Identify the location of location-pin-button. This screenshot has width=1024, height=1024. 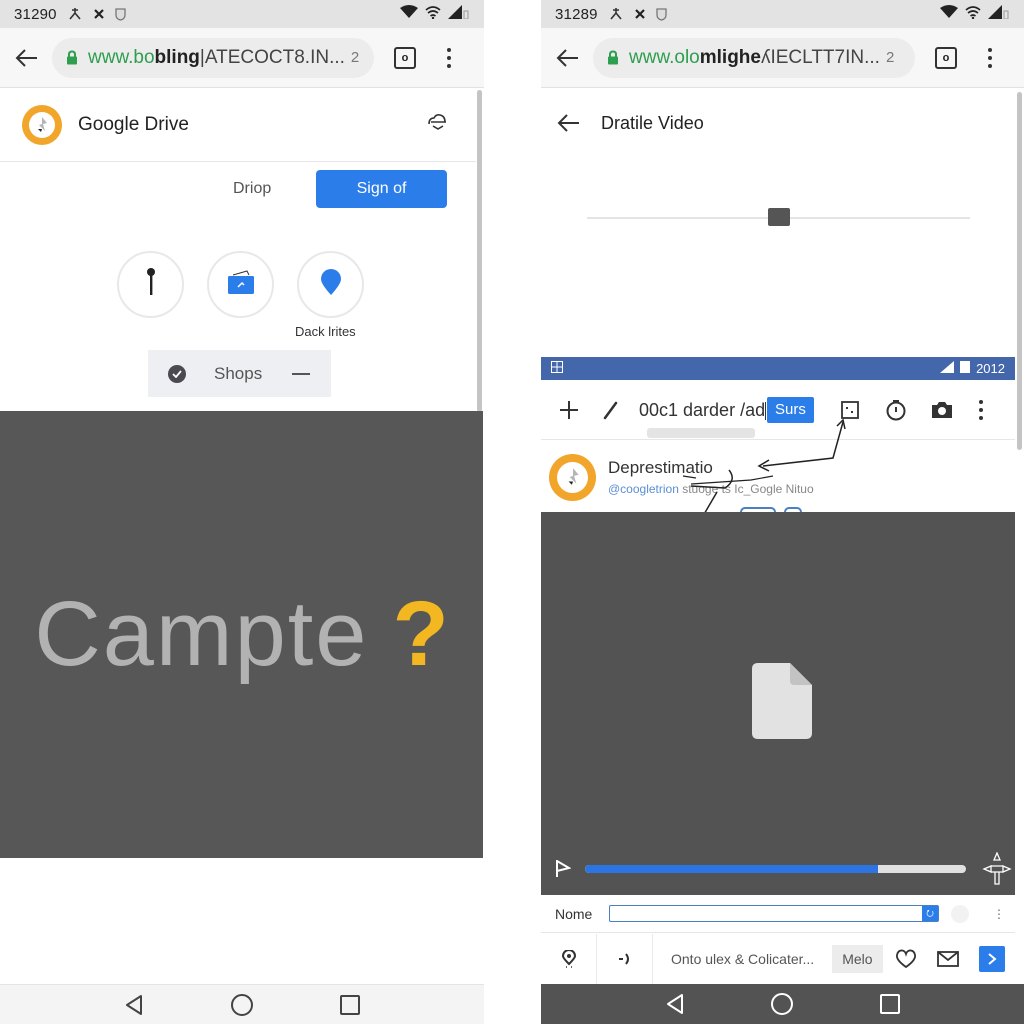
(569, 959).